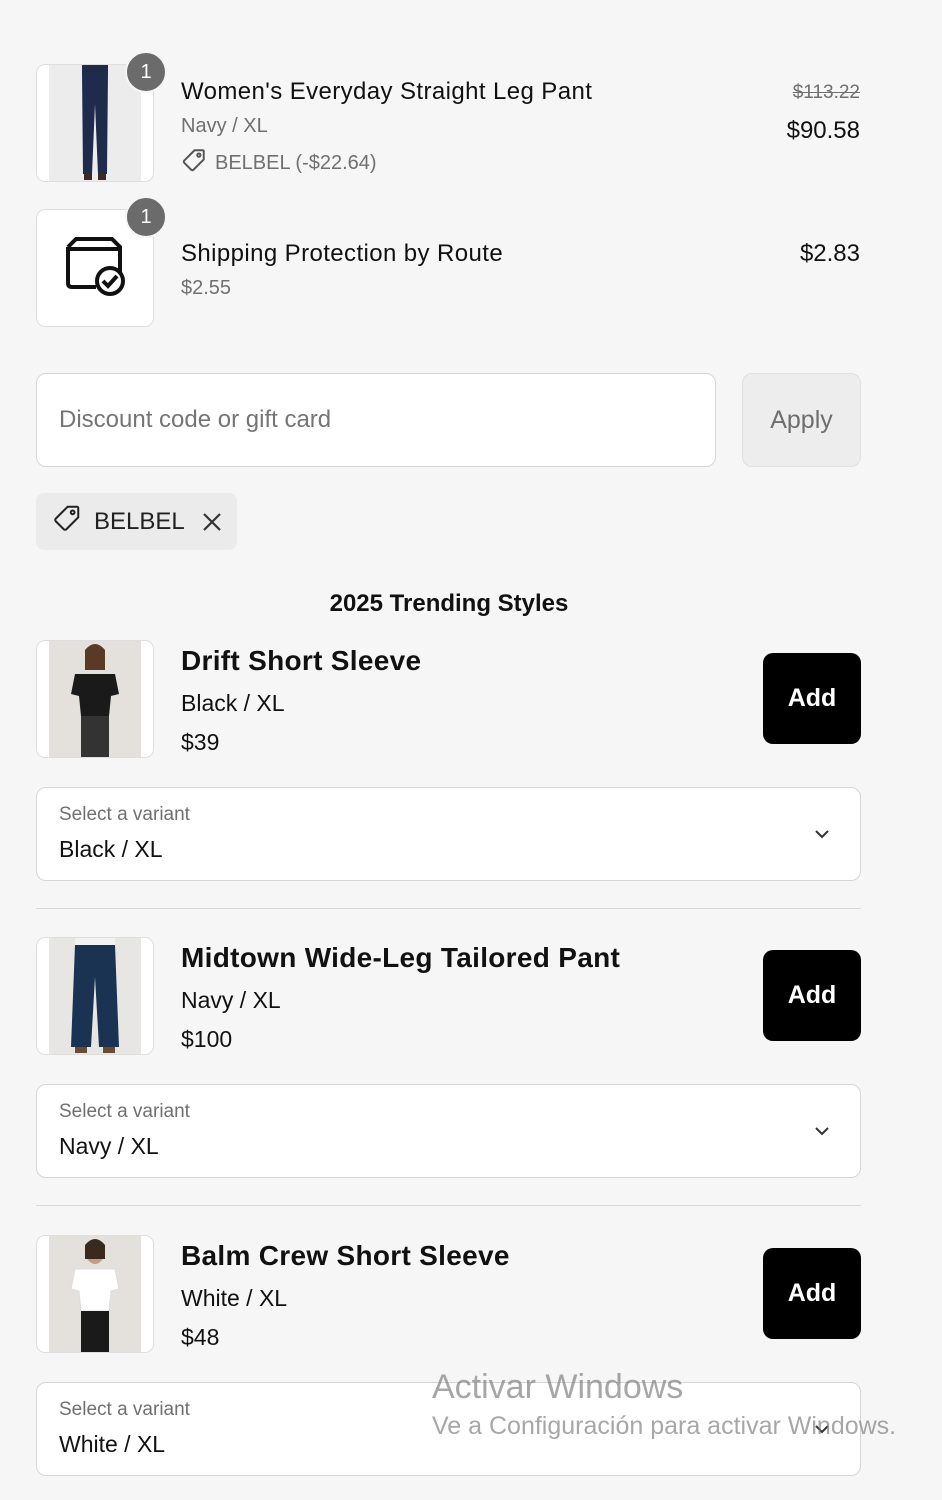 The width and height of the screenshot is (942, 1500). I want to click on discount-code-input, so click(387, 420).